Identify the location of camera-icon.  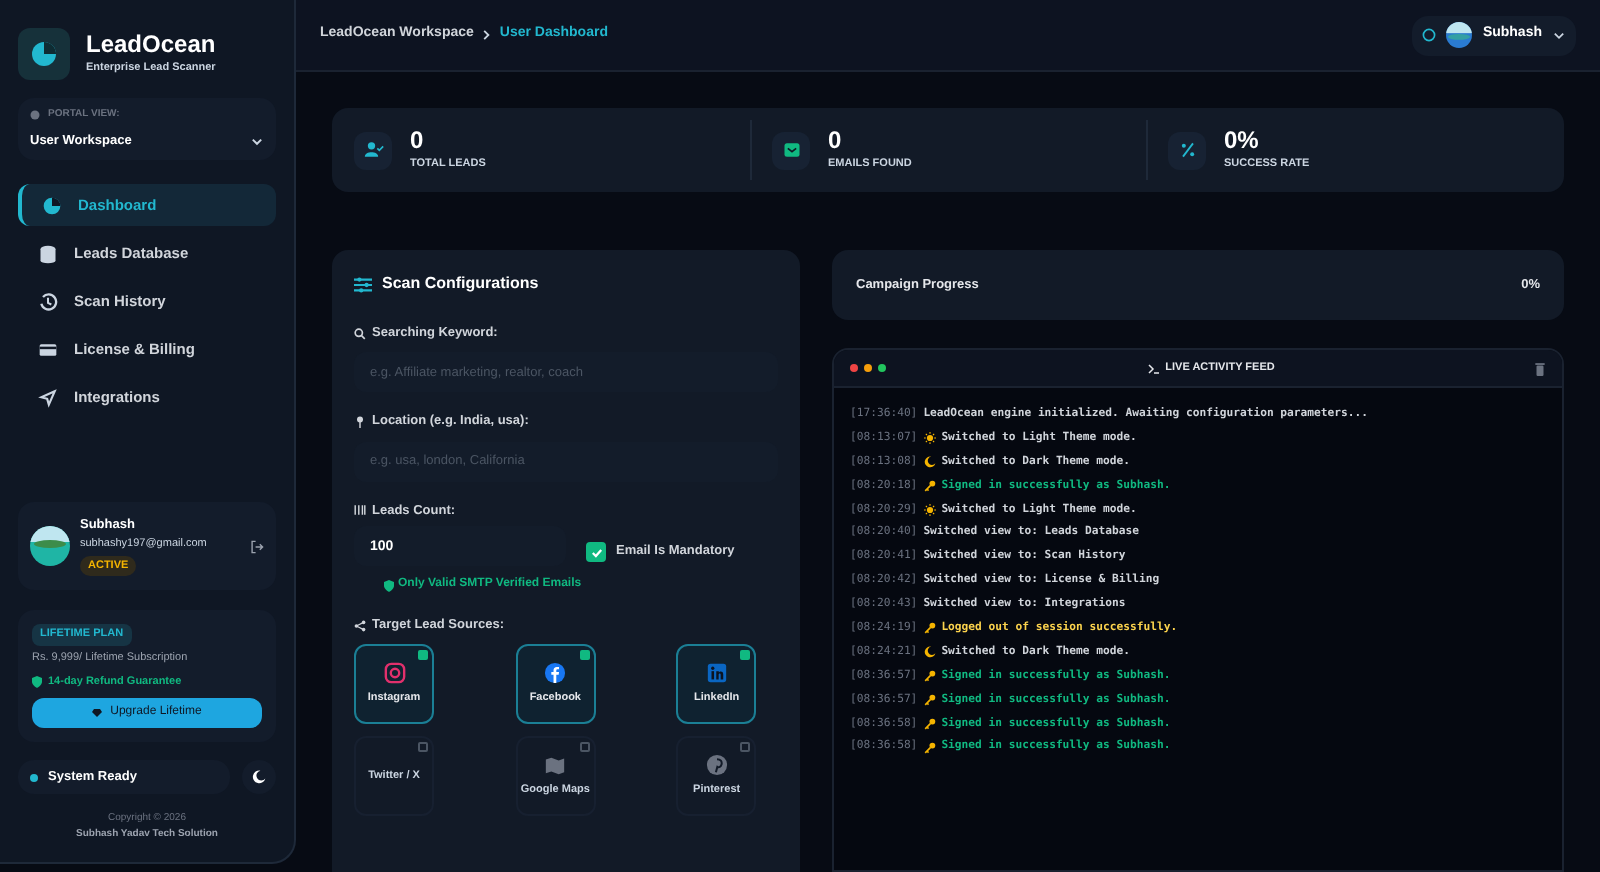
(394, 672).